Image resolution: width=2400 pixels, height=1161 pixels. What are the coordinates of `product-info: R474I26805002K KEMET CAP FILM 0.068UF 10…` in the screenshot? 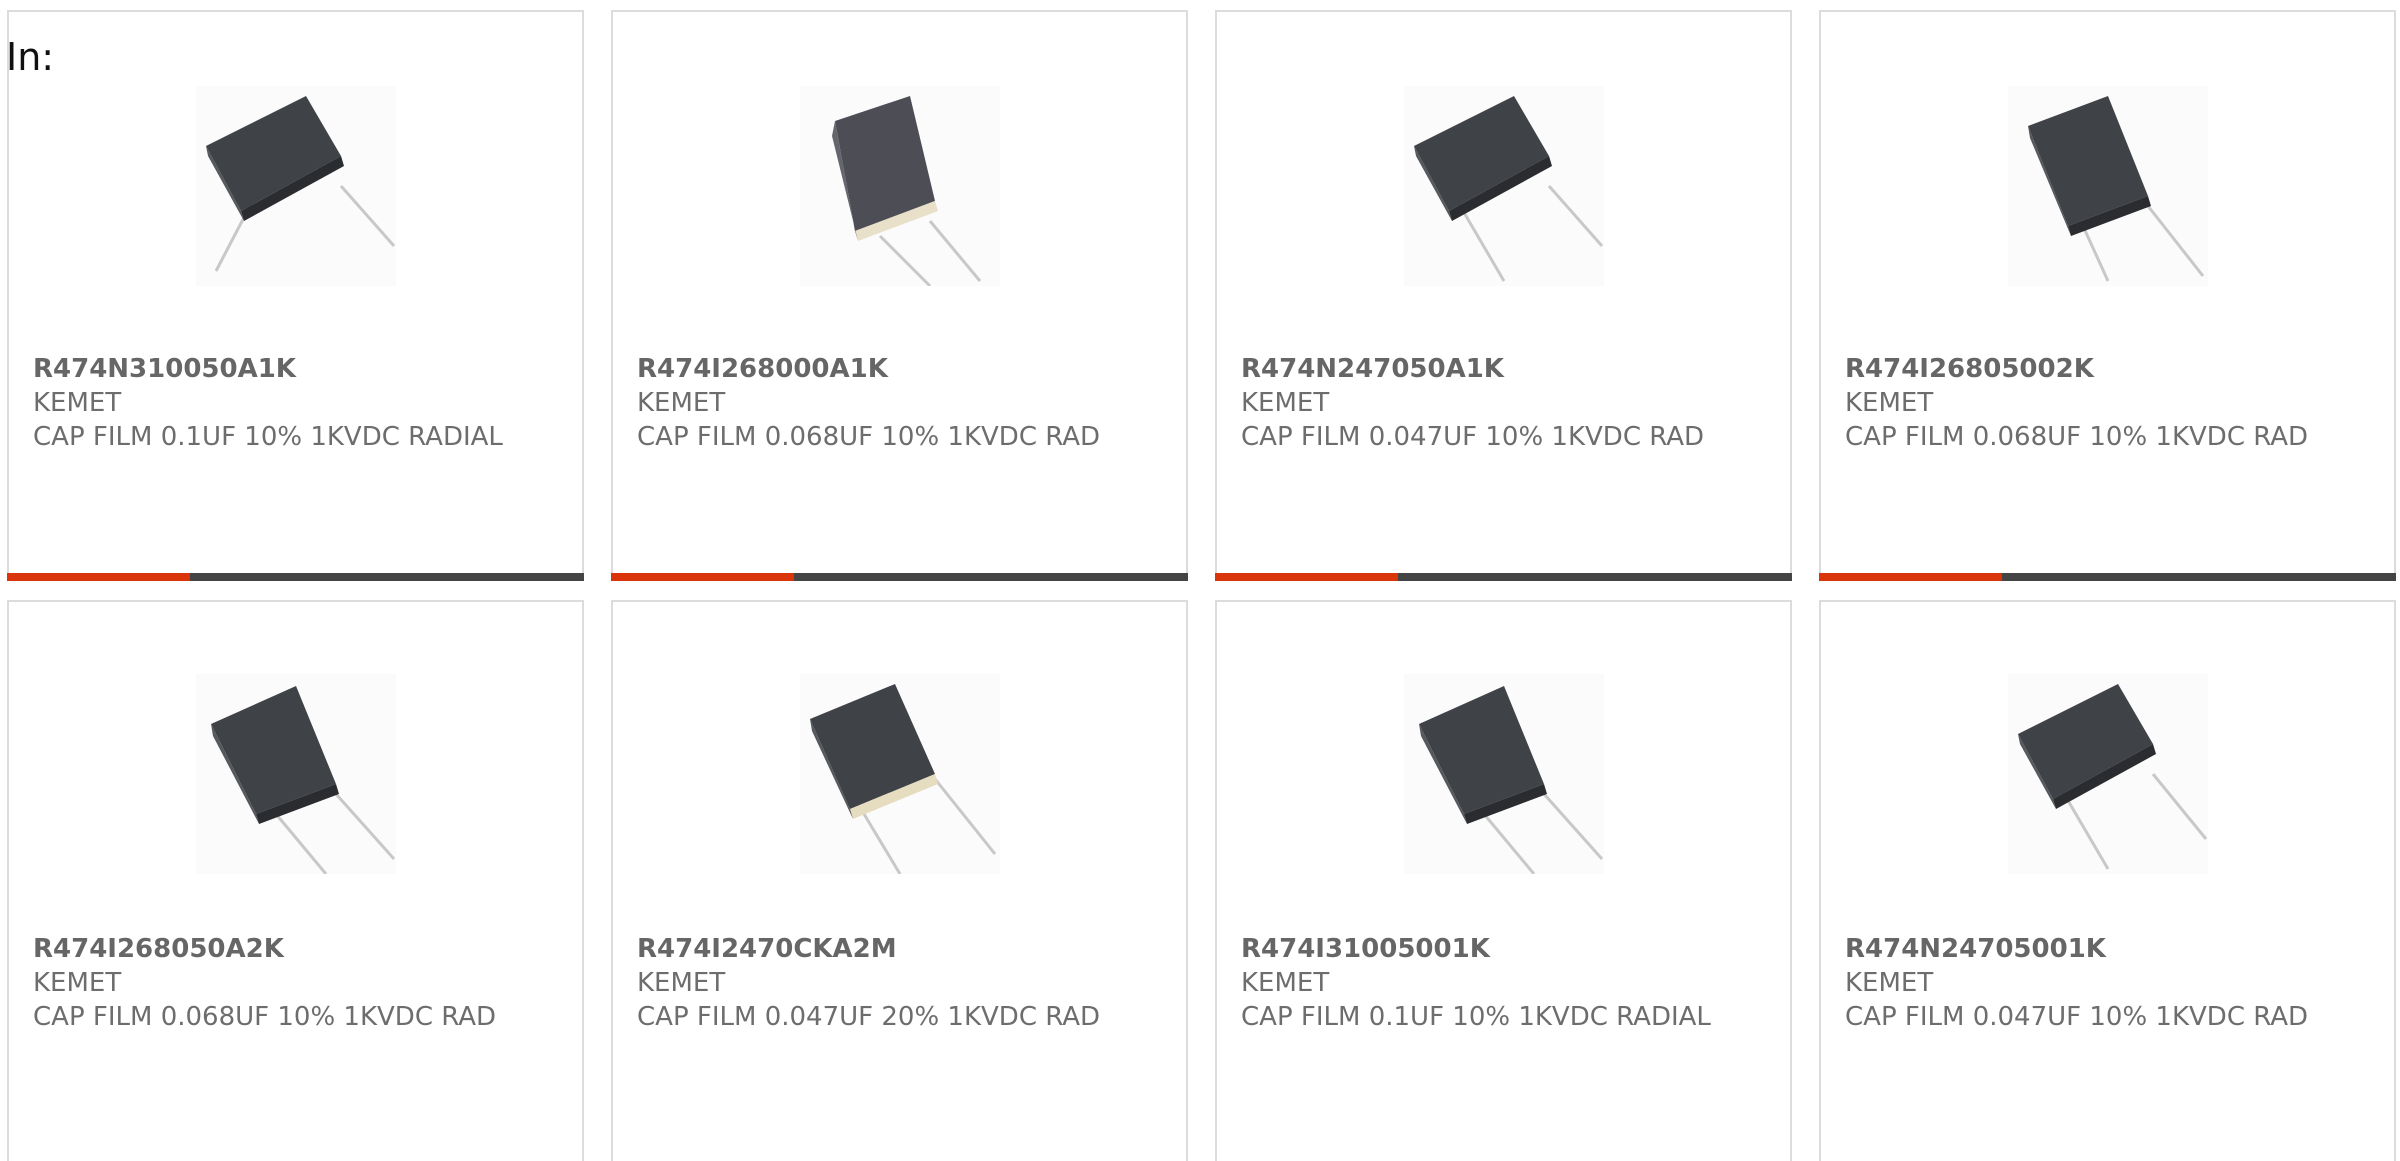 It's located at (2111, 403).